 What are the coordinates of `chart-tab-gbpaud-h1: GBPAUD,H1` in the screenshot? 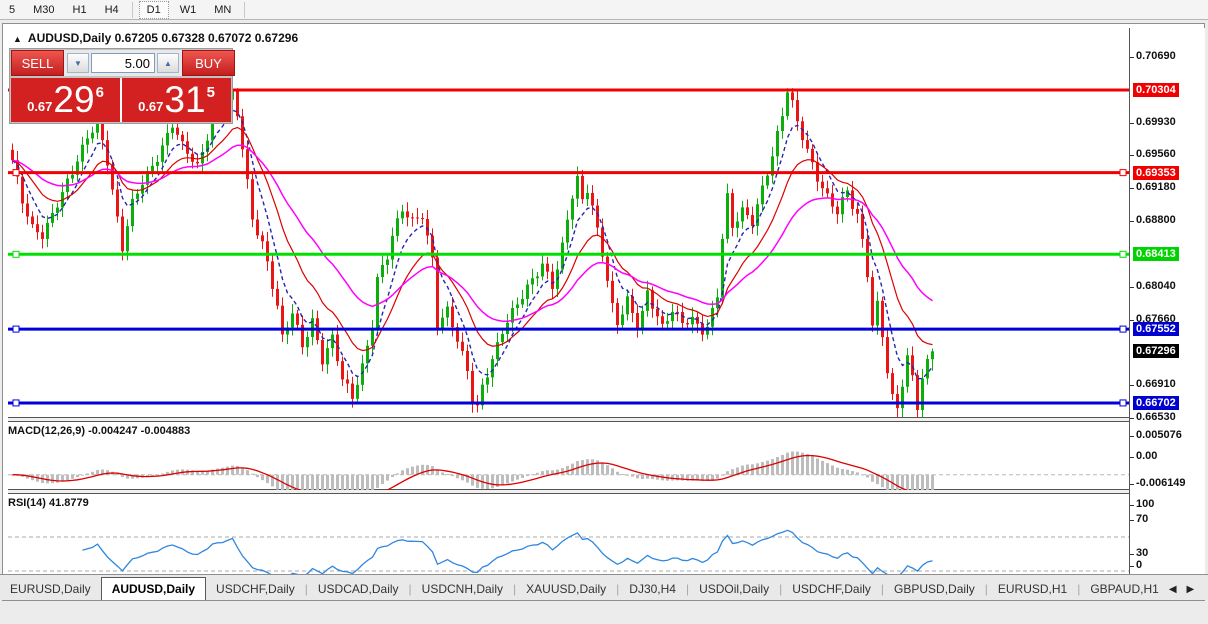 It's located at (1124, 589).